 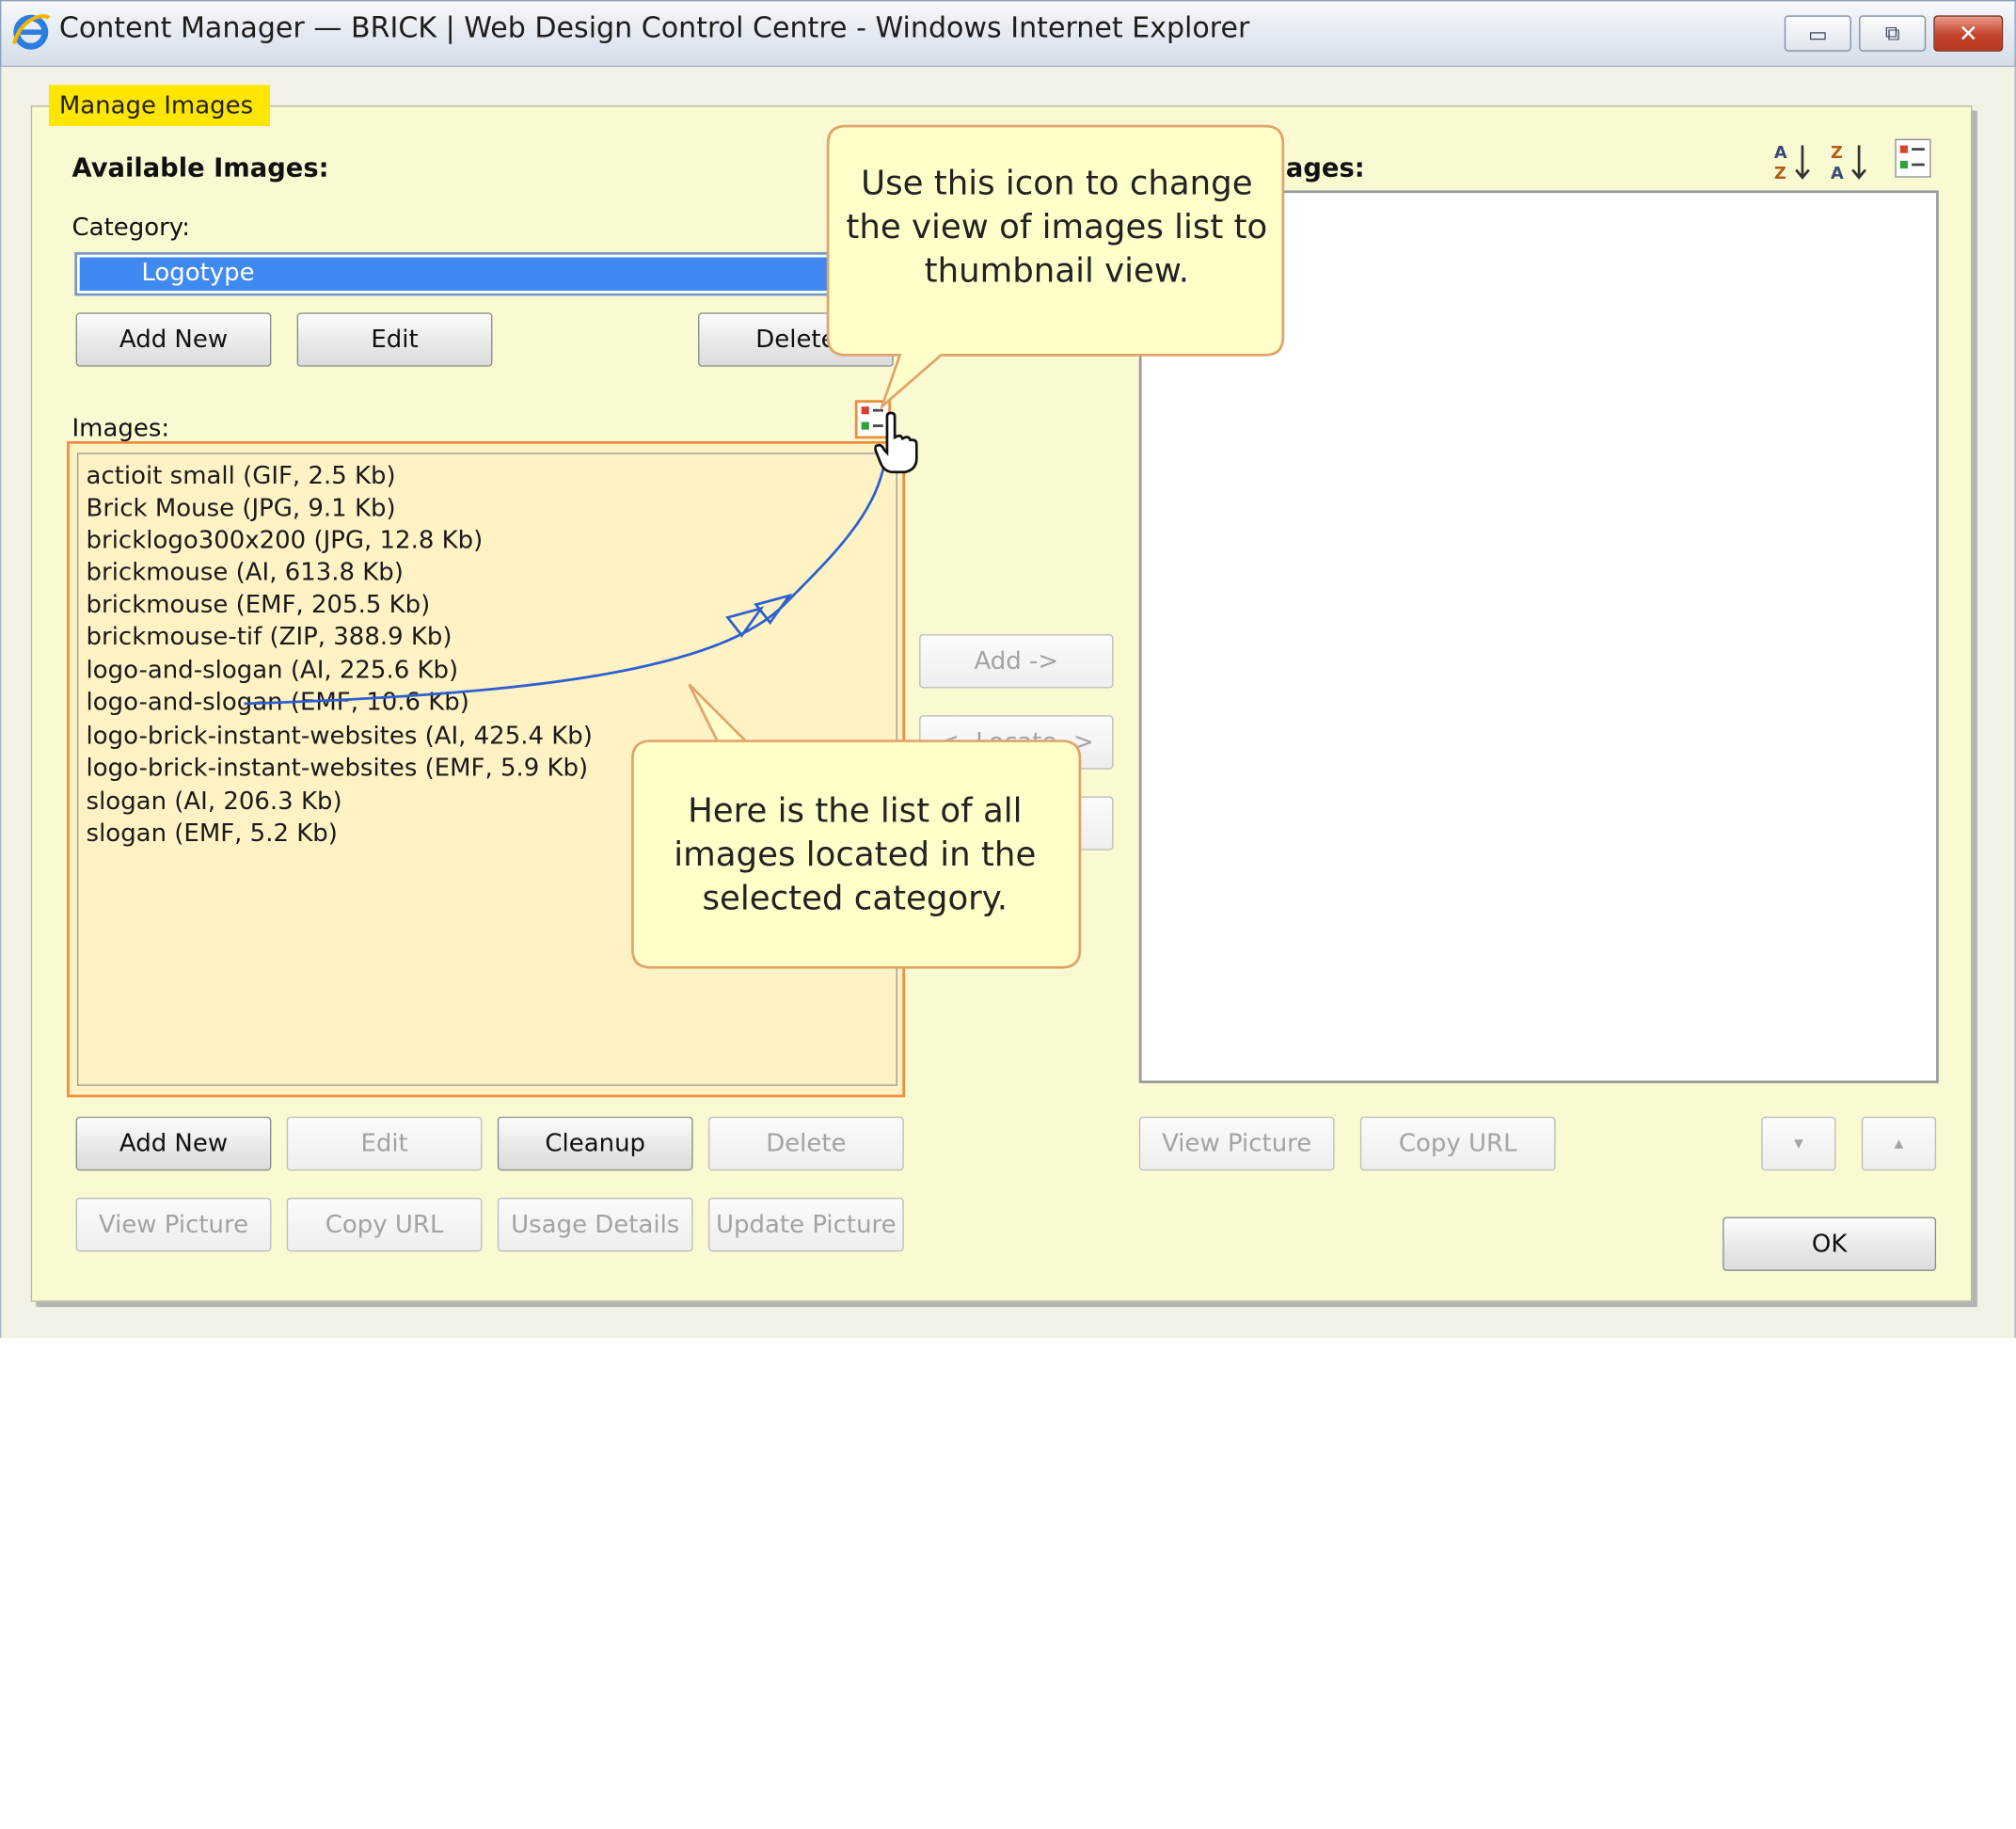 I want to click on hand-cursor-icon, so click(x=896, y=442).